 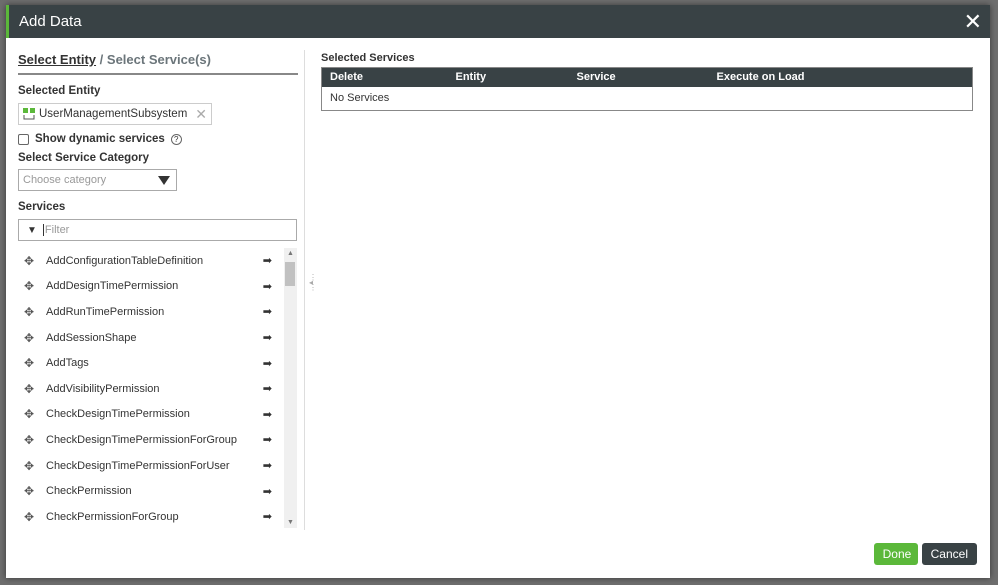 What do you see at coordinates (159, 59) in the screenshot?
I see `step-select-services: Select Service(s)` at bounding box center [159, 59].